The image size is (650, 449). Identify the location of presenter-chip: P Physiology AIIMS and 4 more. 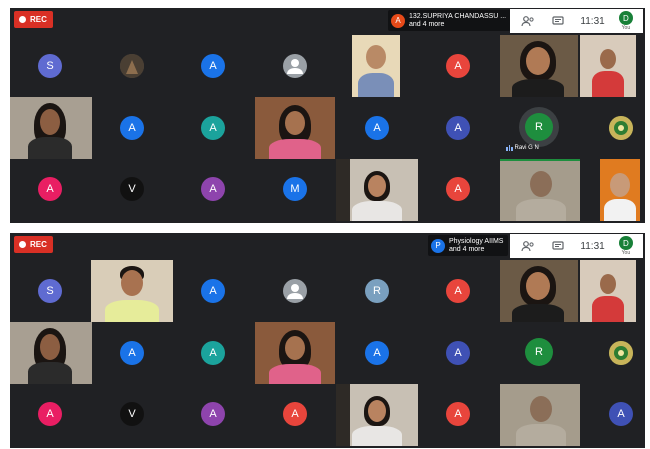
(468, 245).